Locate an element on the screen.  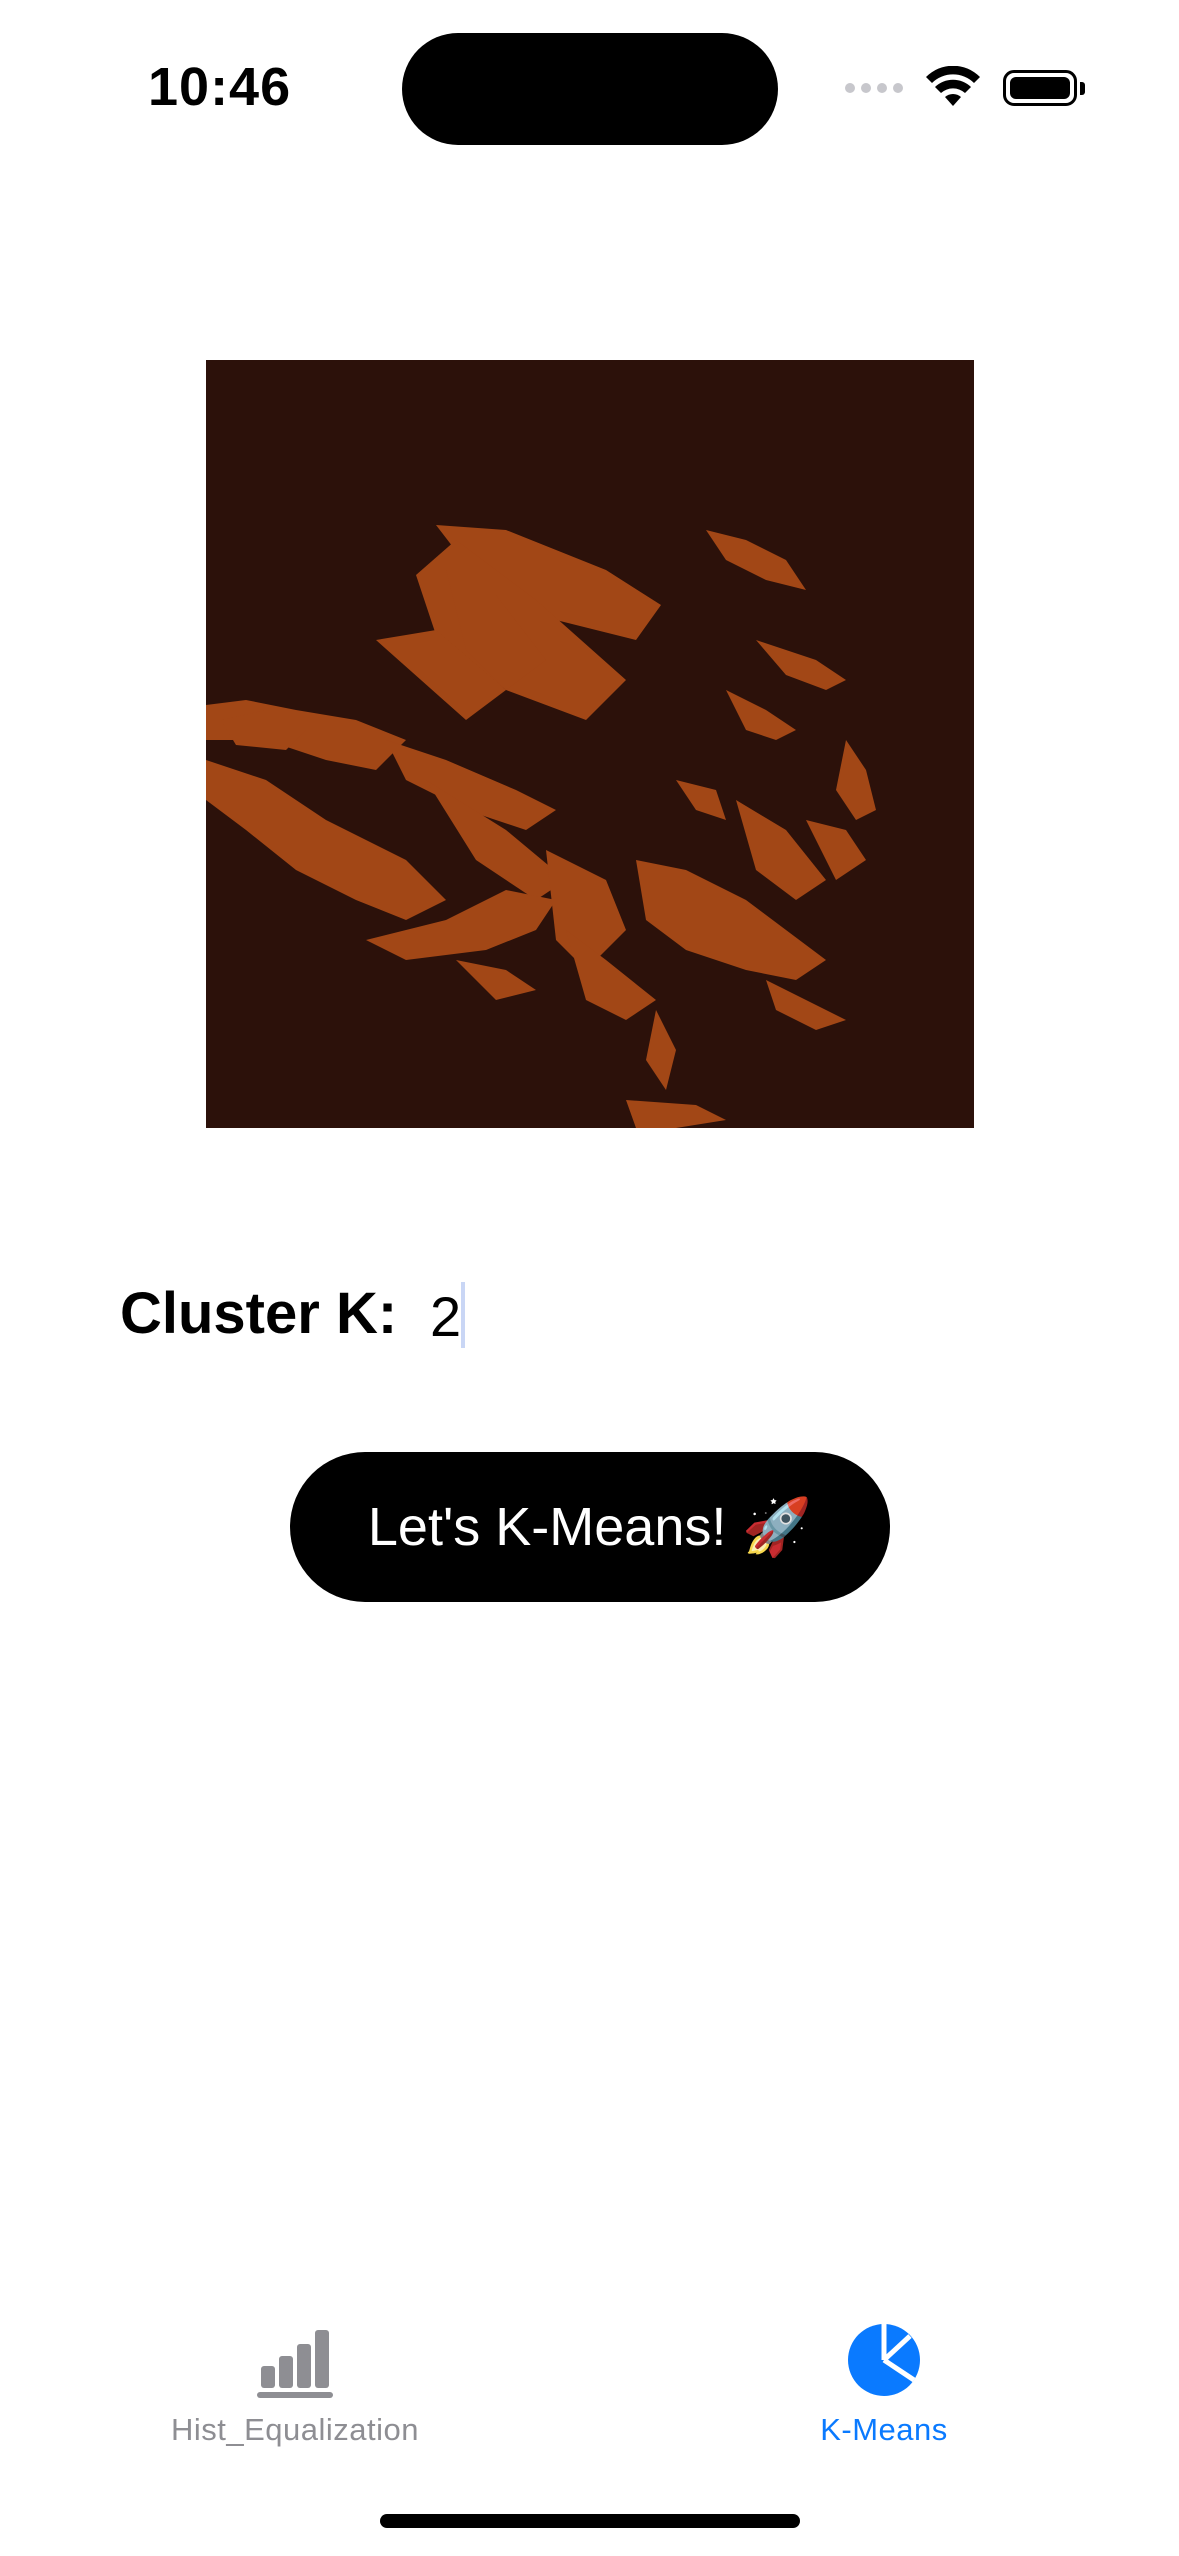
home-indicator is located at coordinates (590, 2521).